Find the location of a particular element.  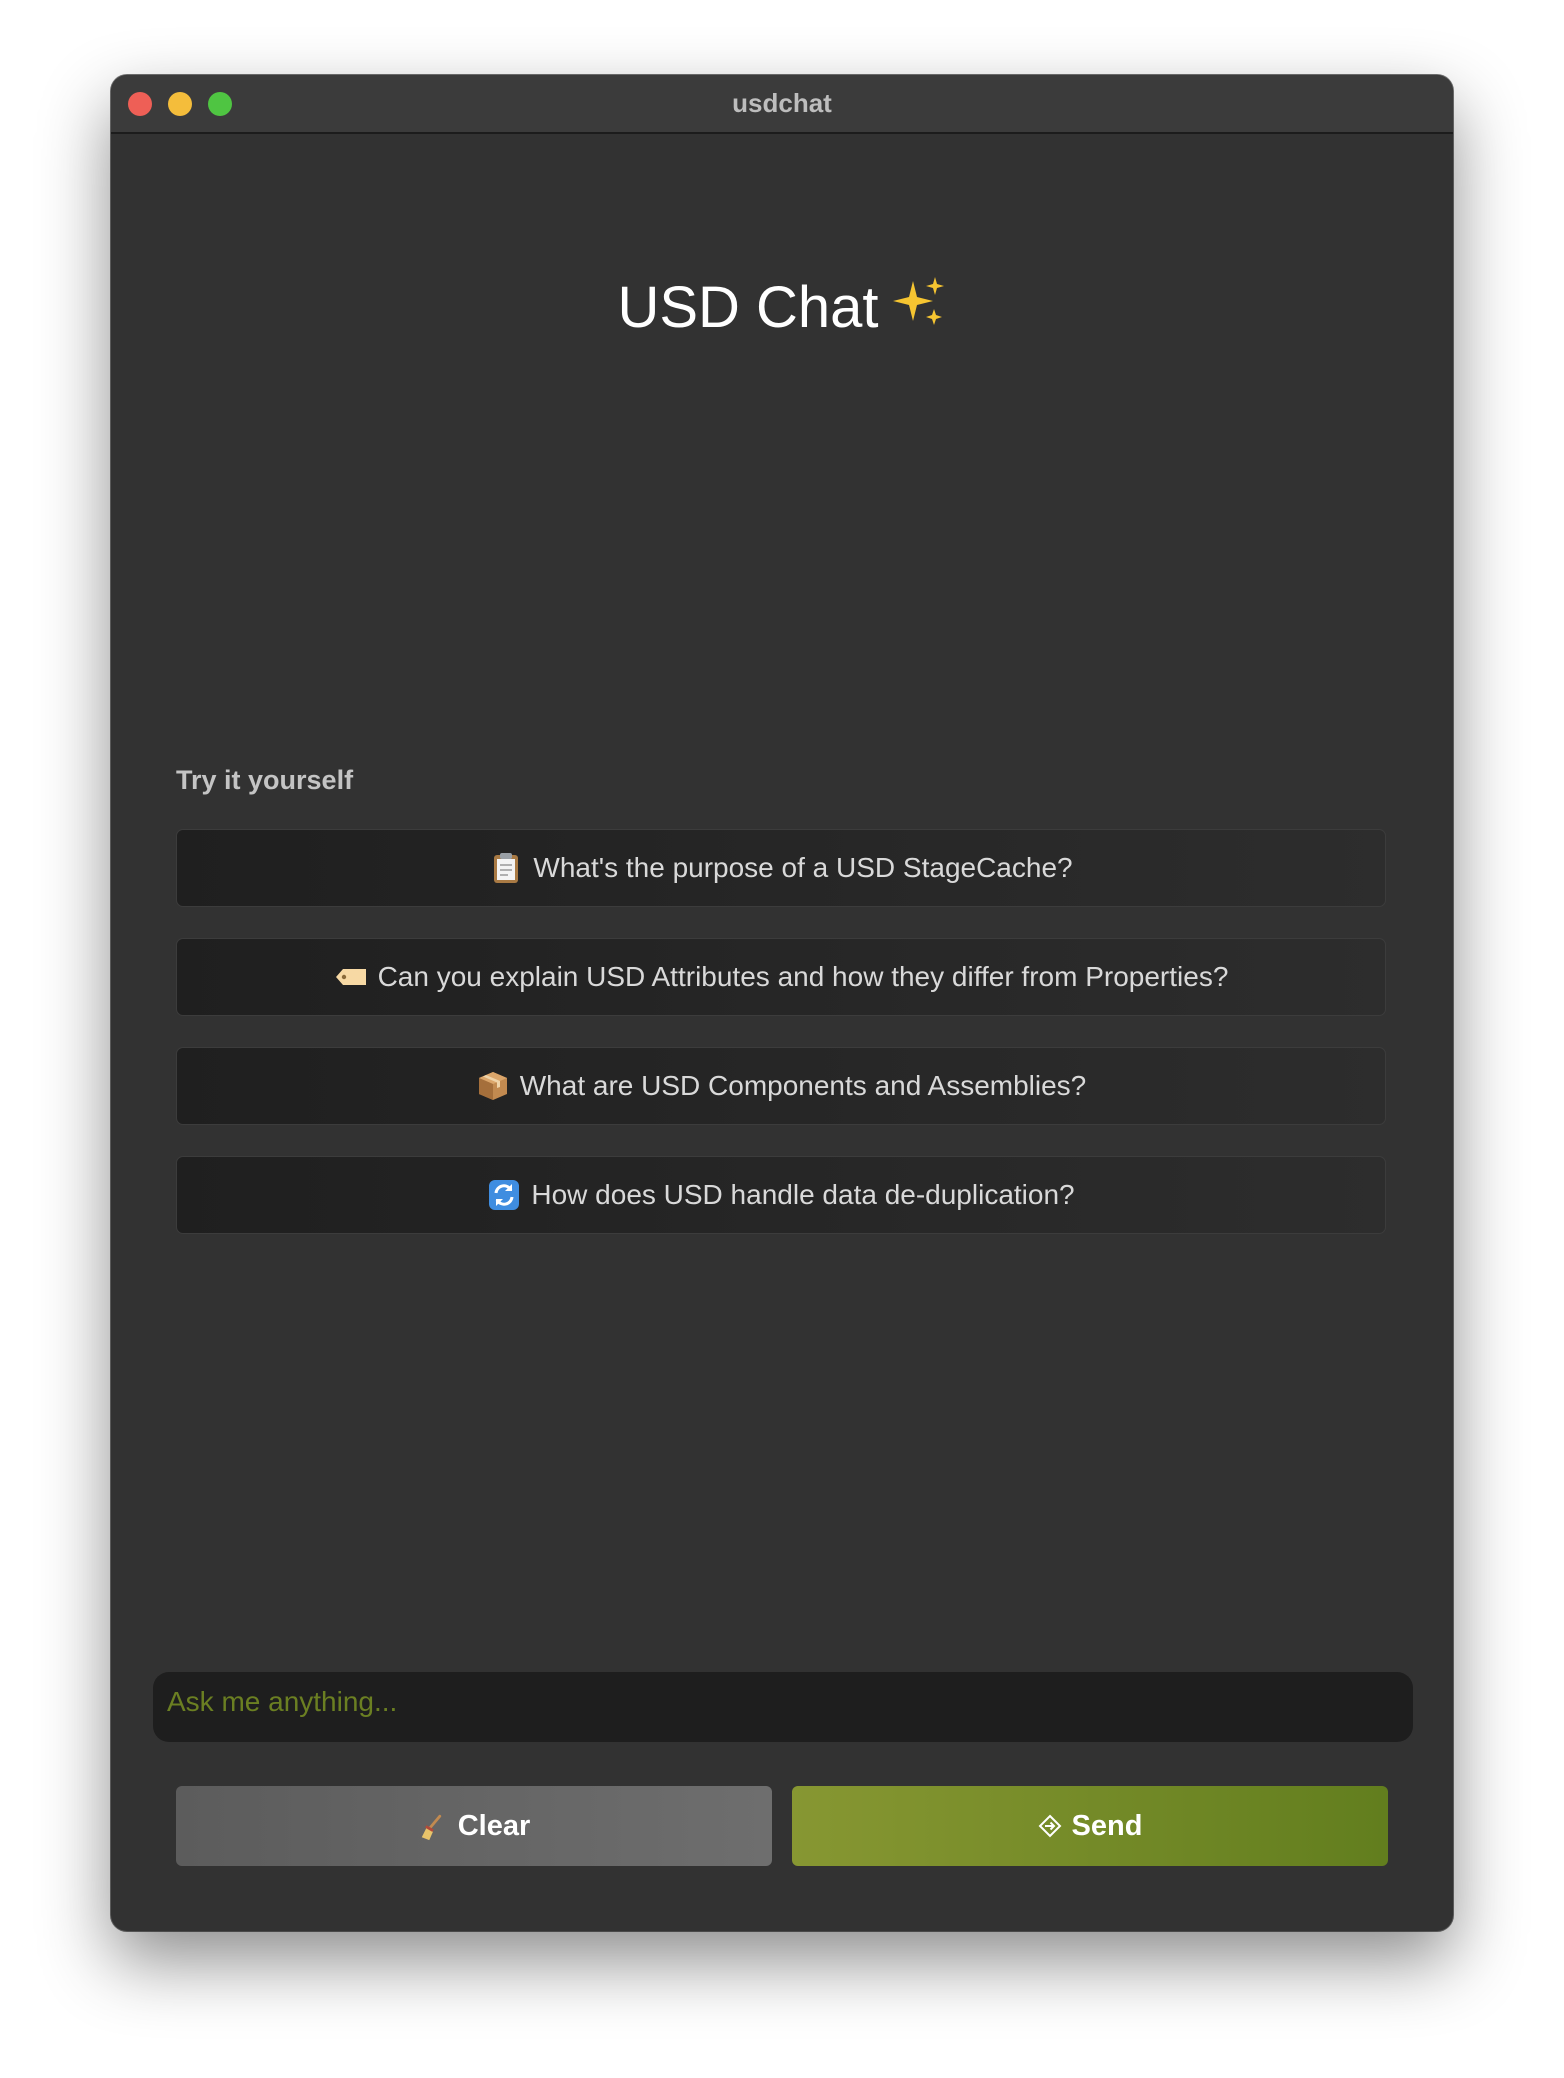

suggestion-button-deduplication: How does USD handle data de-duplication? is located at coordinates (781, 1195).